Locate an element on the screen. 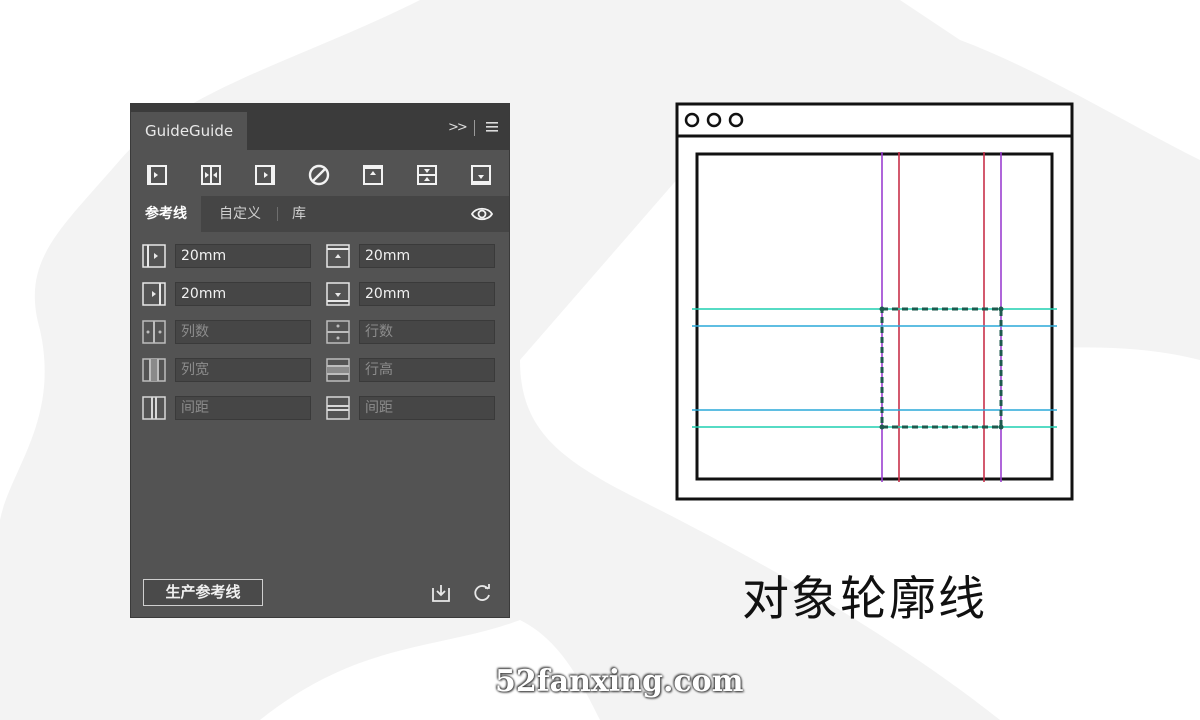  center-horizontal-guide-icon is located at coordinates (427, 175).